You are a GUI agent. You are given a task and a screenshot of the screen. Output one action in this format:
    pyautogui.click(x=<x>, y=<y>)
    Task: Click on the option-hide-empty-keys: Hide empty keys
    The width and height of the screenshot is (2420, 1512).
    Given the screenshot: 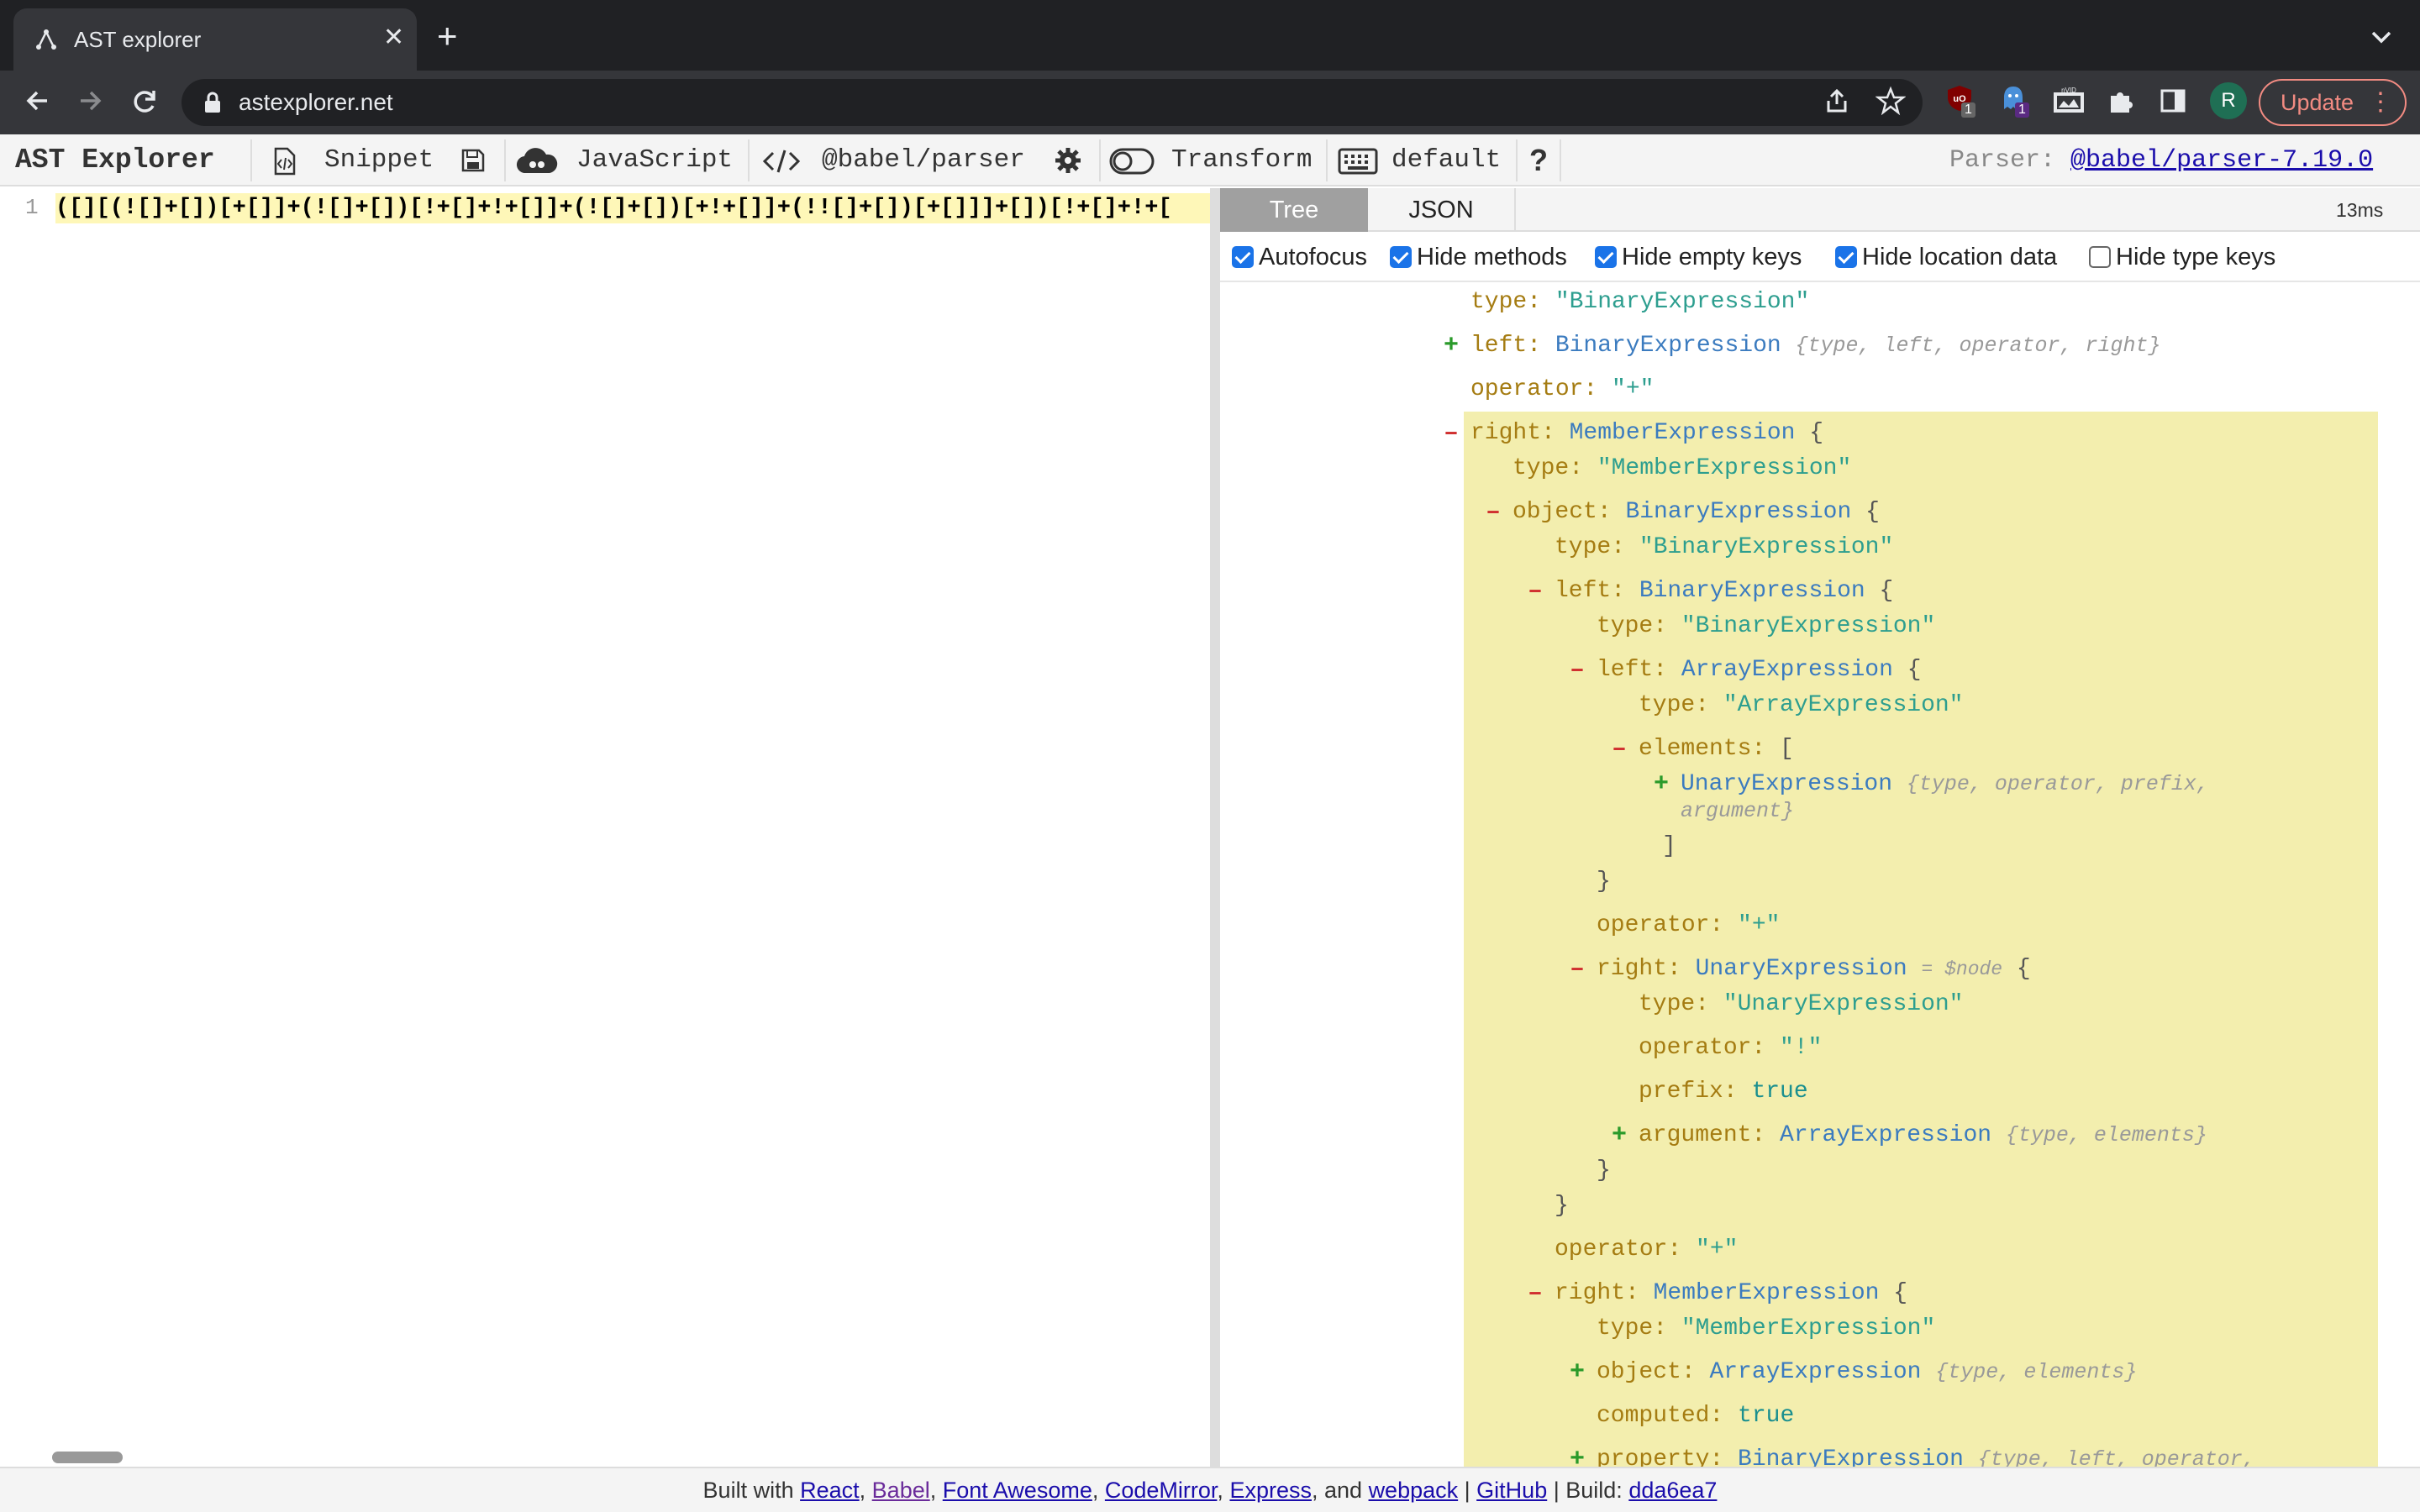 What is the action you would take?
    pyautogui.click(x=1698, y=257)
    